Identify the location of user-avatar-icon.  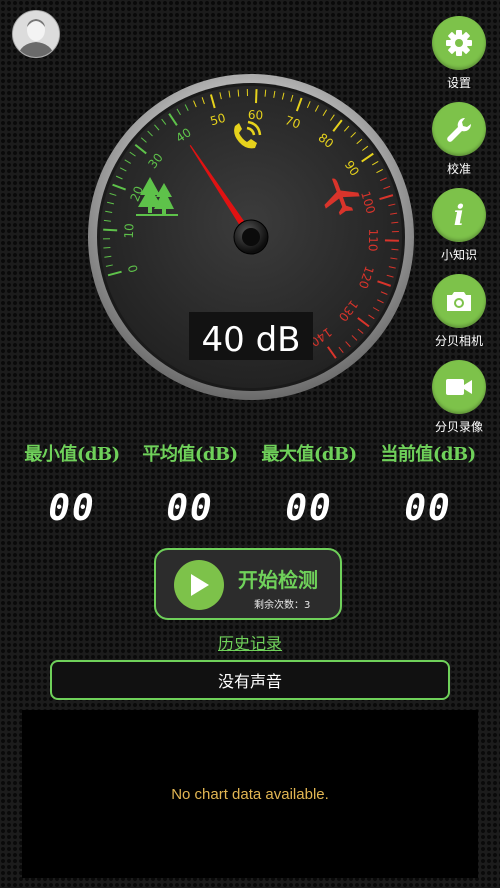
(36, 34).